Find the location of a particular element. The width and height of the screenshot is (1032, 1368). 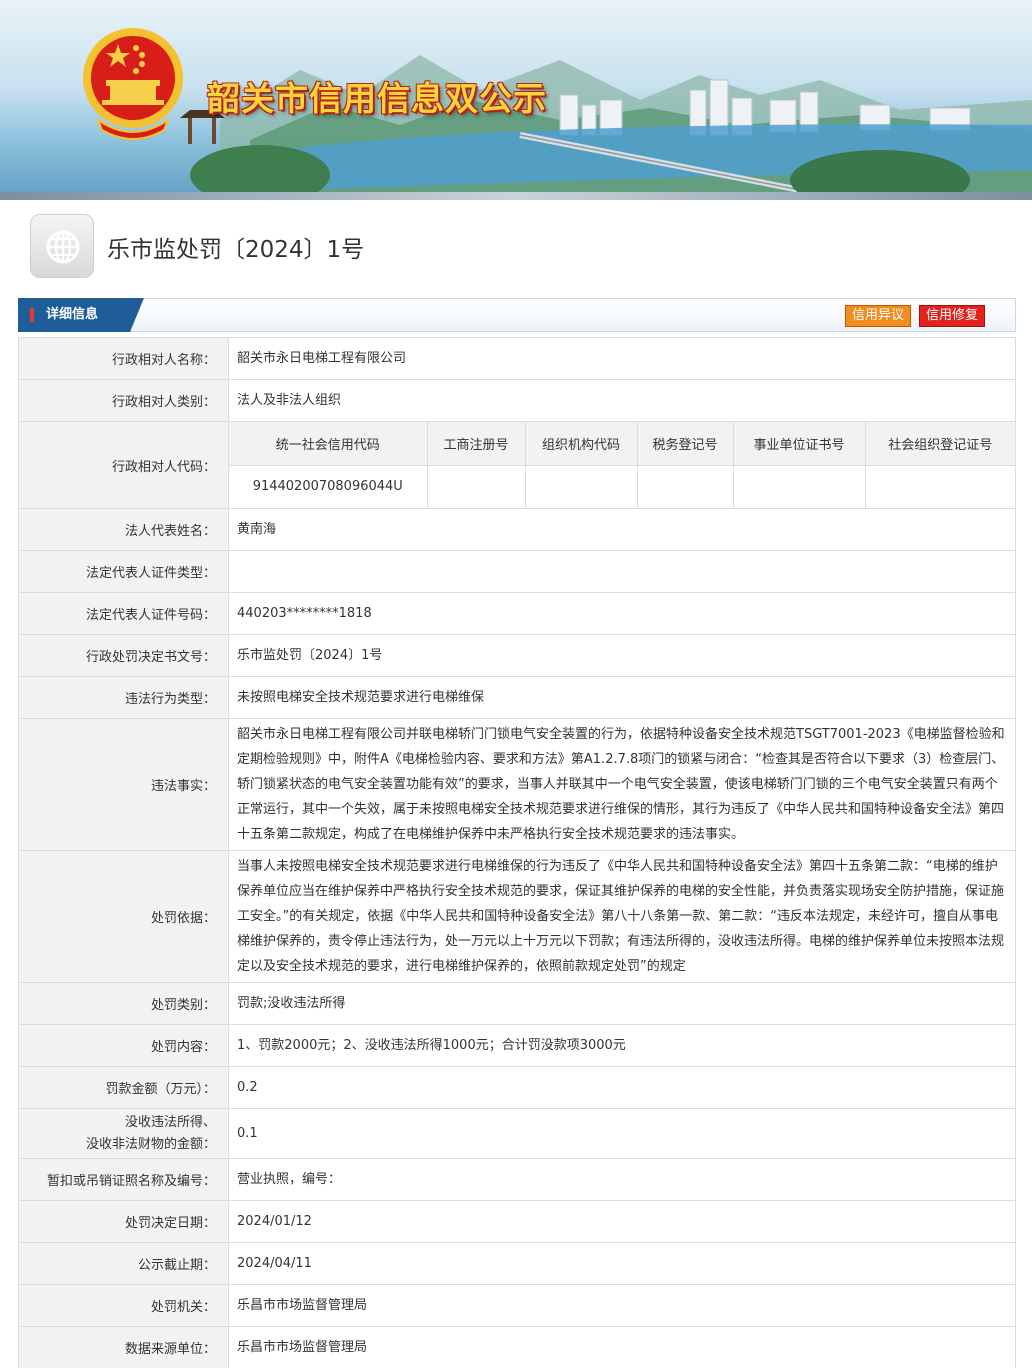

table-row: 行政相对人名称： 韶关市永日电梯工程有限公司 is located at coordinates (517, 358).